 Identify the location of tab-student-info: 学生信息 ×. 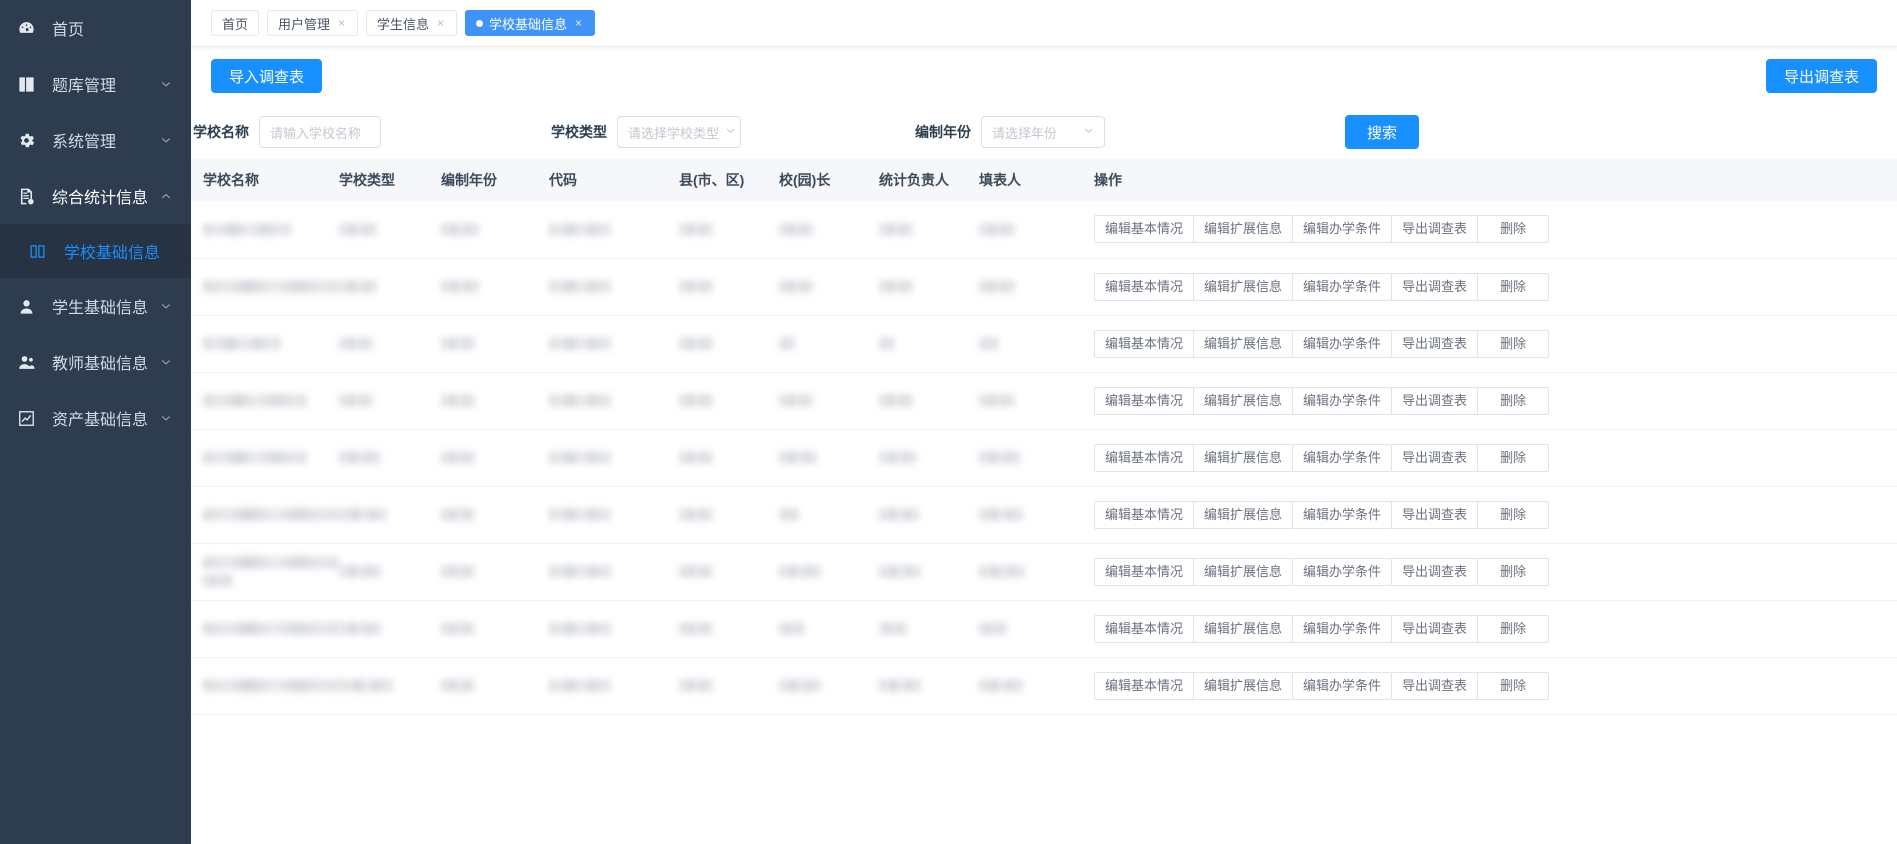
(412, 23).